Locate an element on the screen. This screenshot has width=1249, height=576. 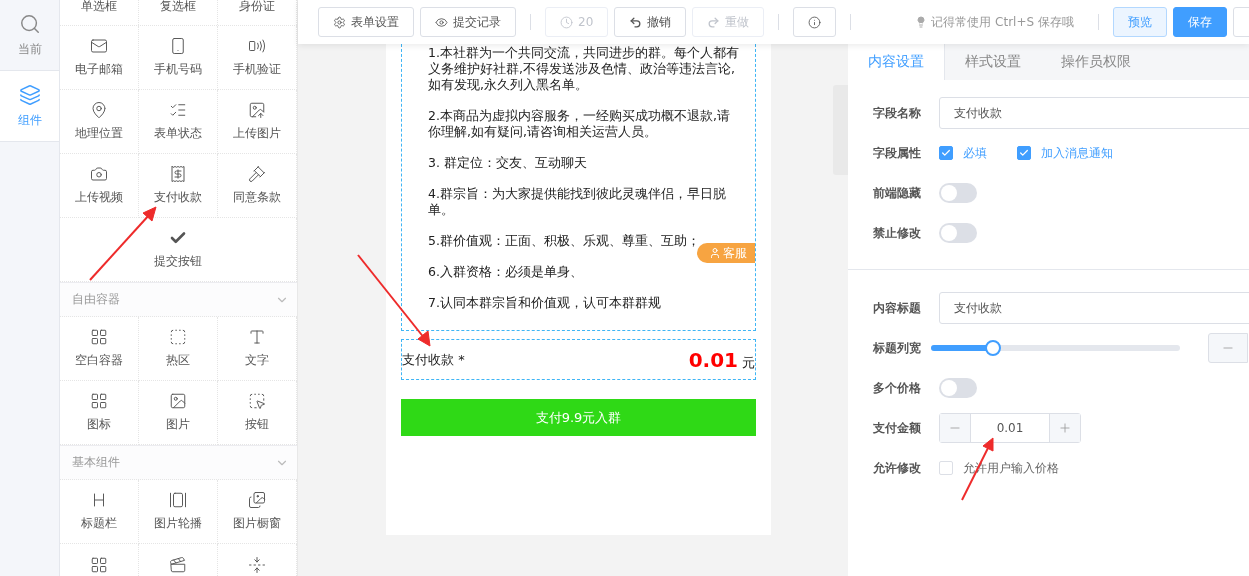
toolbar-button is located at coordinates (815, 22).